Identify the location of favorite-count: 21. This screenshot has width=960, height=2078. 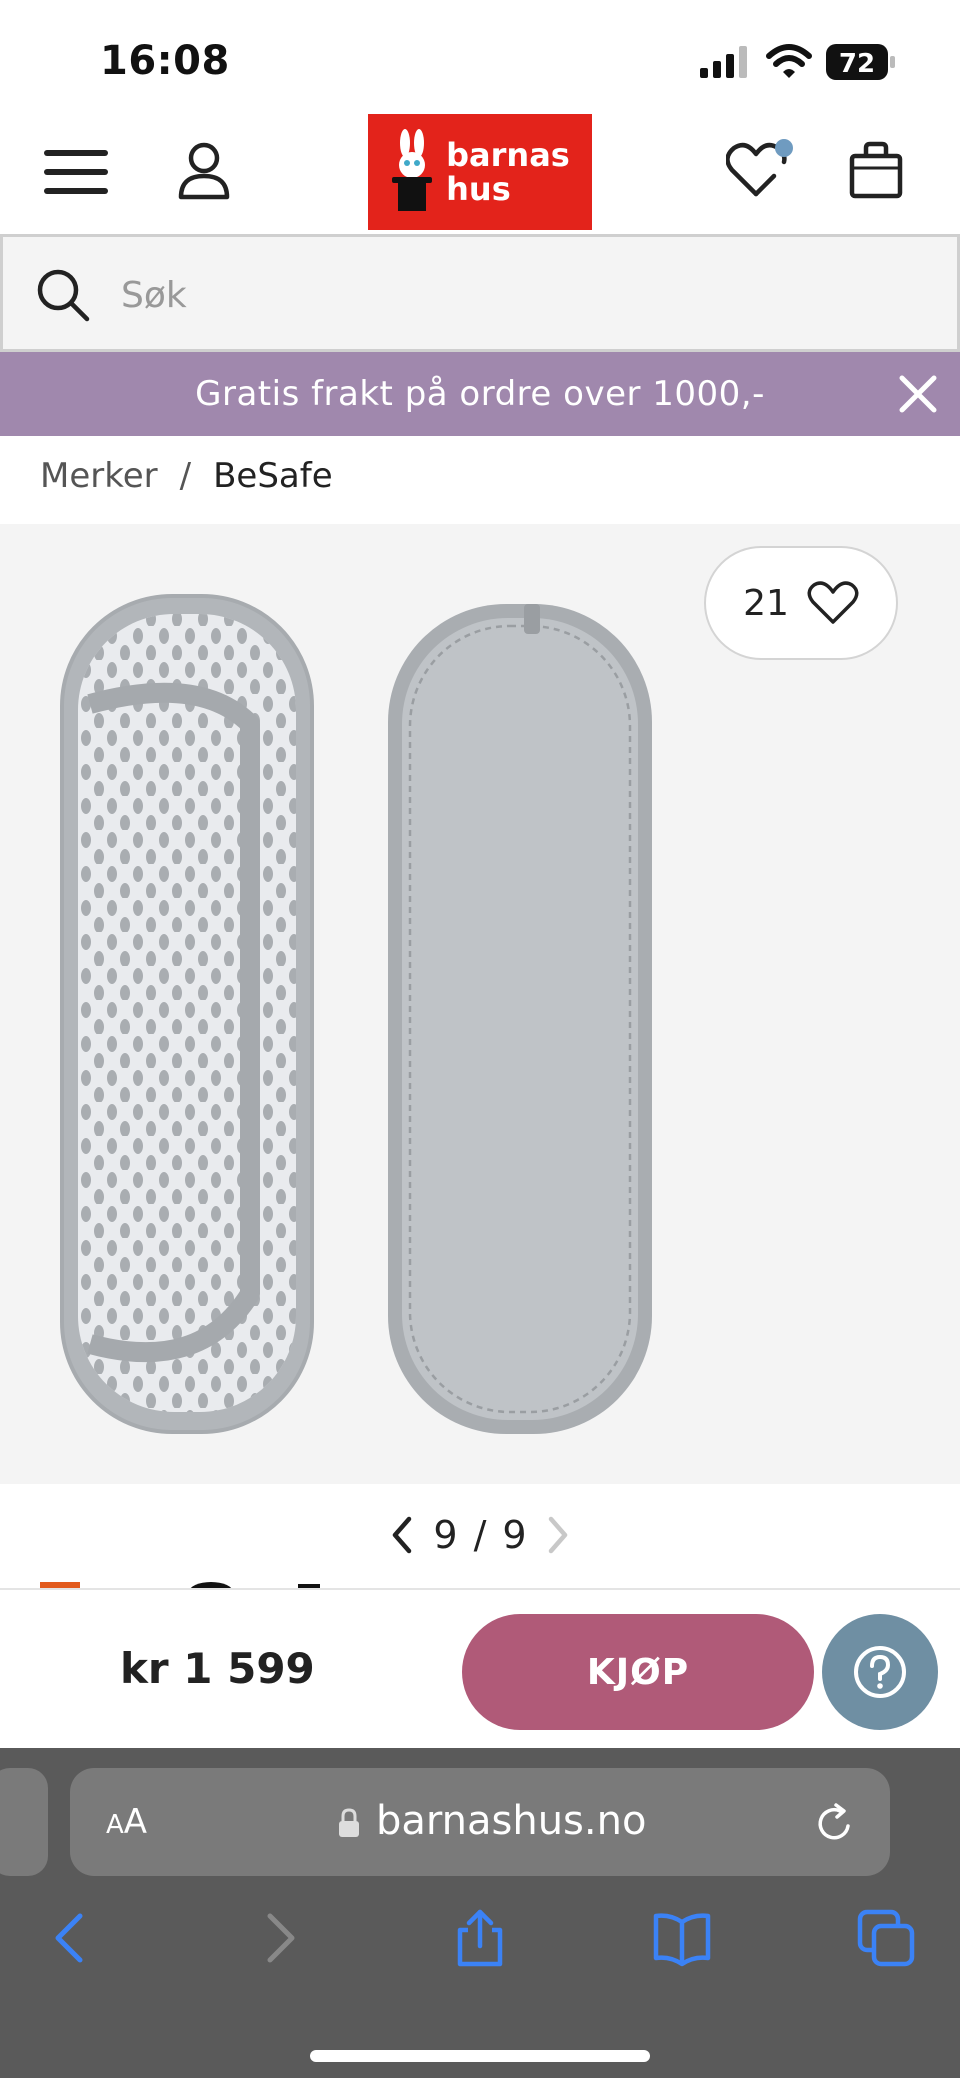
(766, 603).